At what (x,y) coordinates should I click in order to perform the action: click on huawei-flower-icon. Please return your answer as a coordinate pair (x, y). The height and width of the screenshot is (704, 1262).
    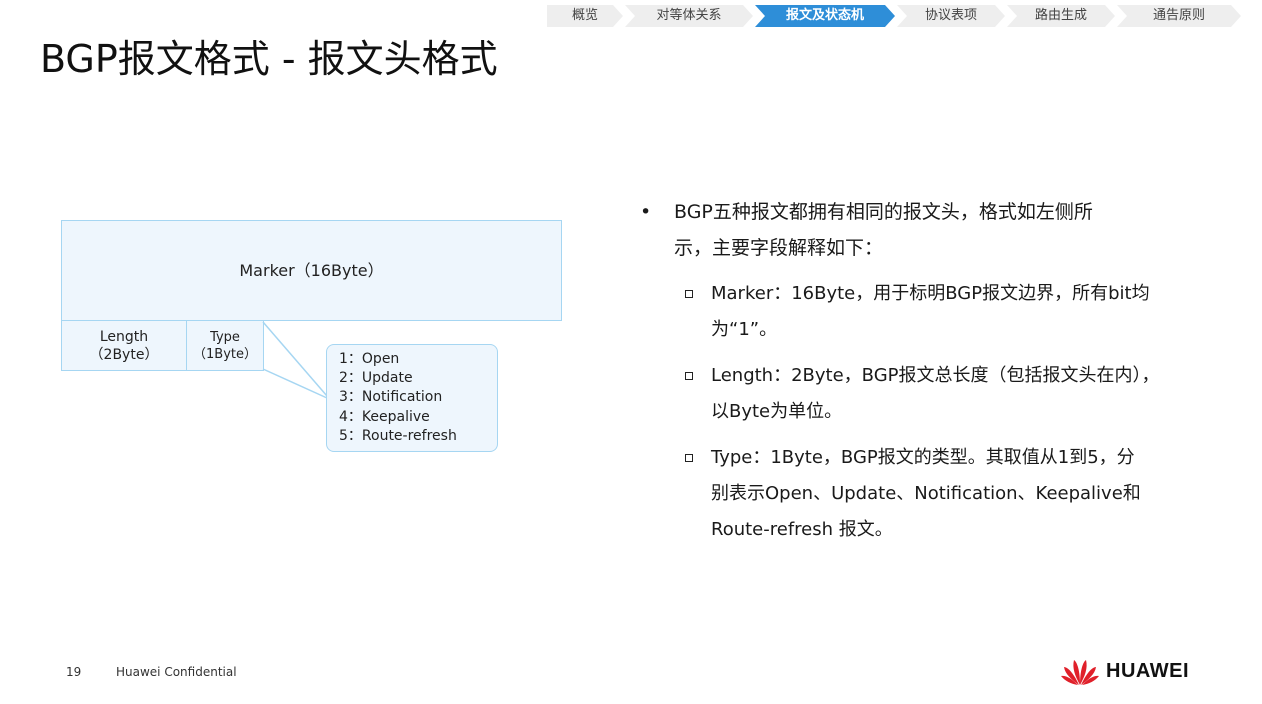
    Looking at the image, I should click on (1080, 672).